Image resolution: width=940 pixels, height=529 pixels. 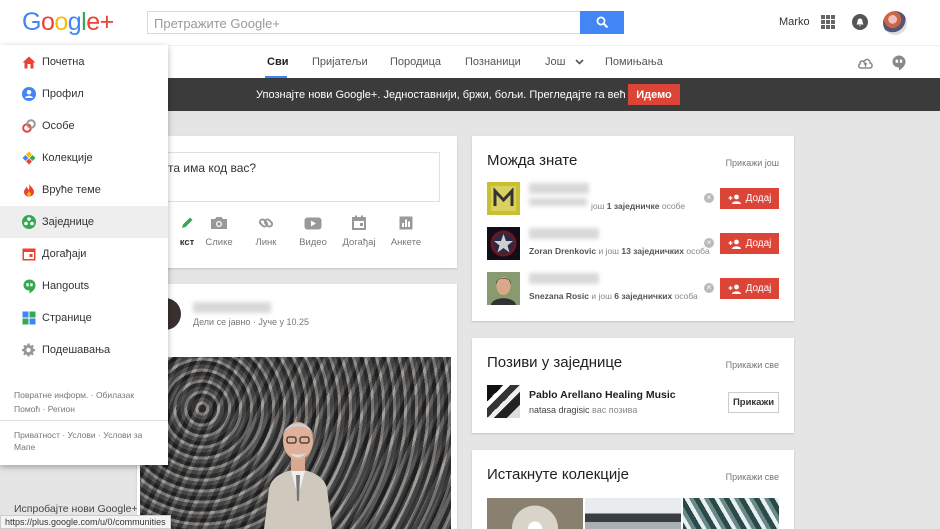 I want to click on tab-mentions: Помињања, so click(x=634, y=62).